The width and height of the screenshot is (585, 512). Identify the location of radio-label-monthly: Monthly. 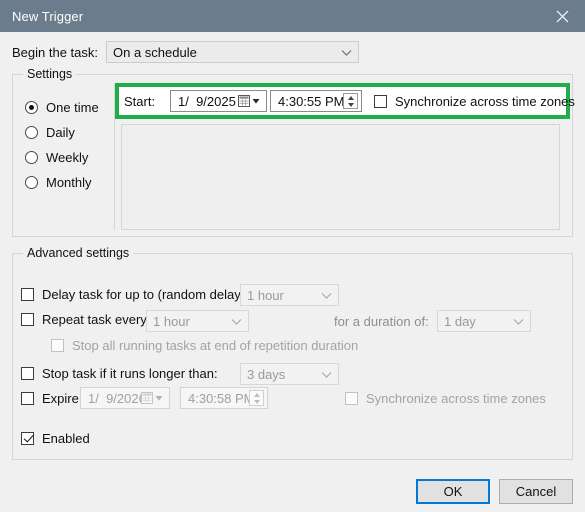
(69, 182).